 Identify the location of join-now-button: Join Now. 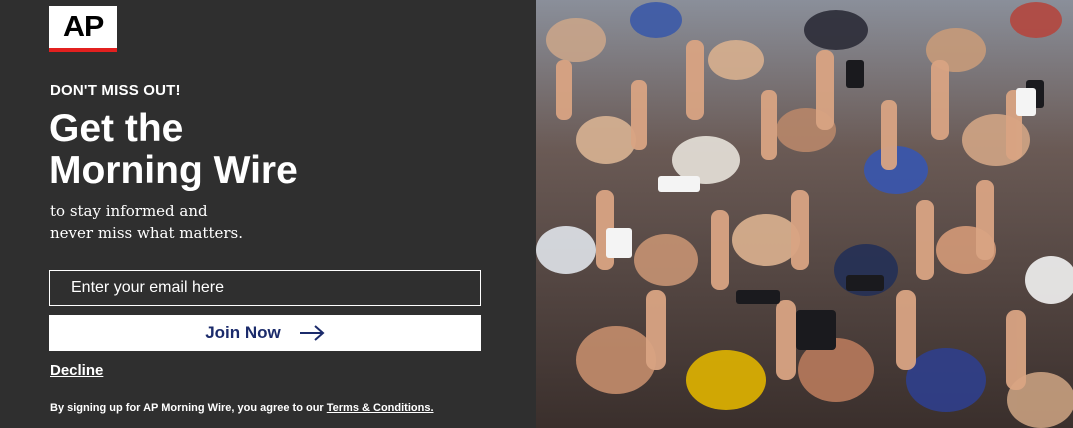
(265, 333).